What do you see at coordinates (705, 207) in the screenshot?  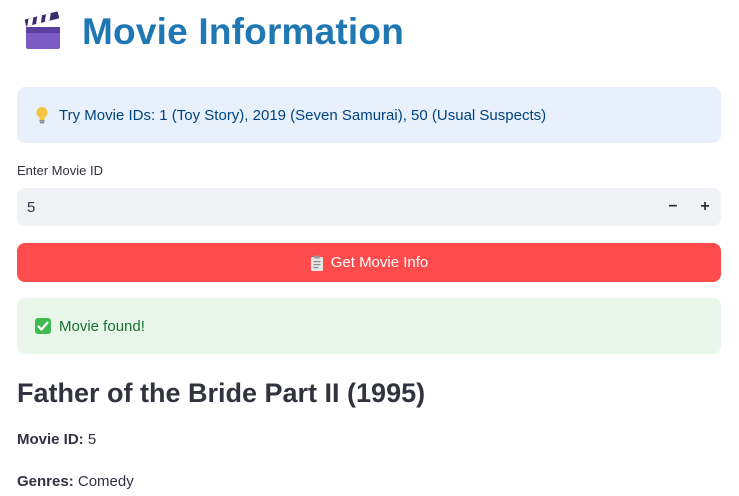 I see `increment-button: +` at bounding box center [705, 207].